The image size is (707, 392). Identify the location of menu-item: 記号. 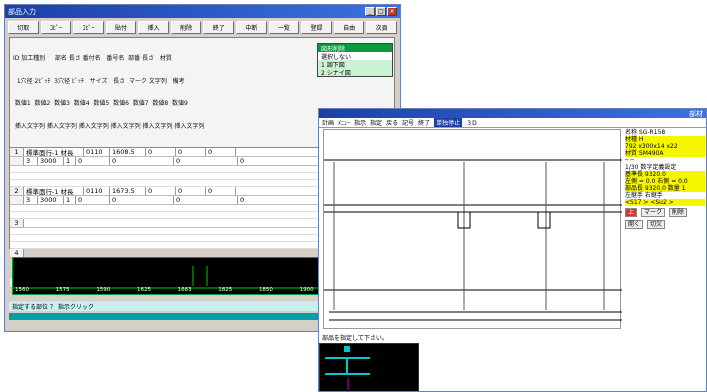
(408, 122).